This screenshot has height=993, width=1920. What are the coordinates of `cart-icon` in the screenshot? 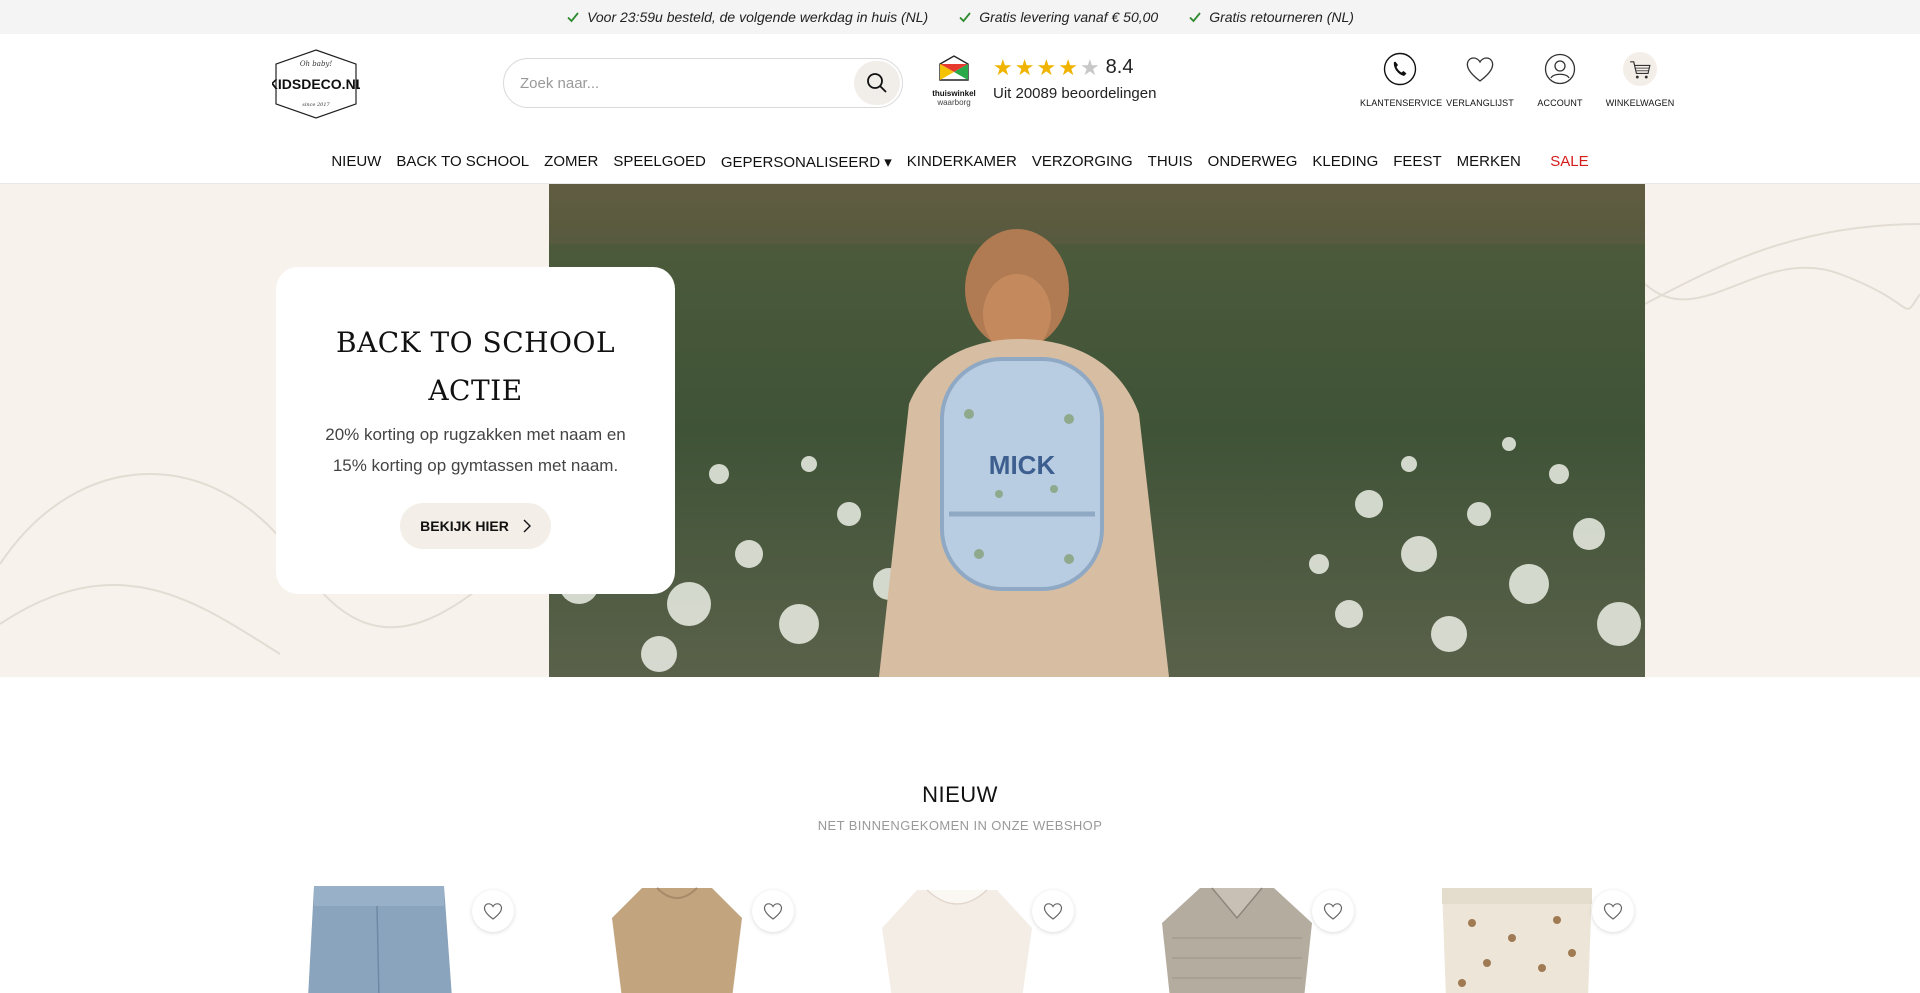 It's located at (1640, 69).